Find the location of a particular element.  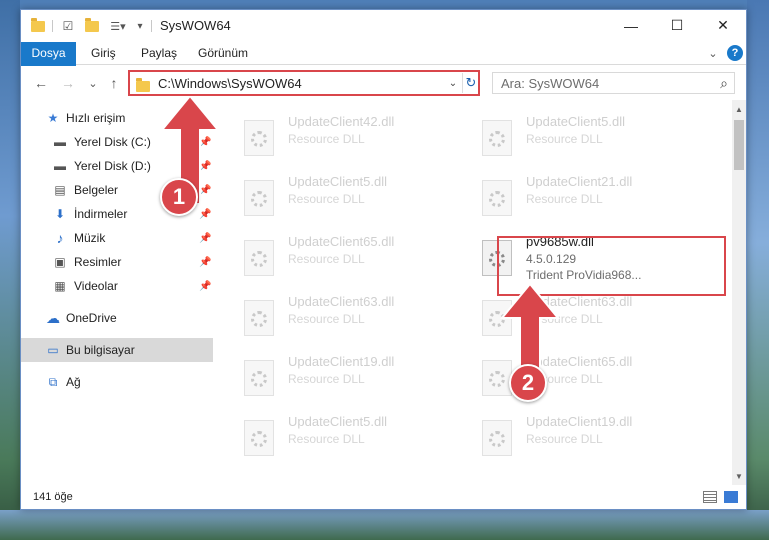

sidebar-item-label: Videolar is located at coordinates (96, 286).